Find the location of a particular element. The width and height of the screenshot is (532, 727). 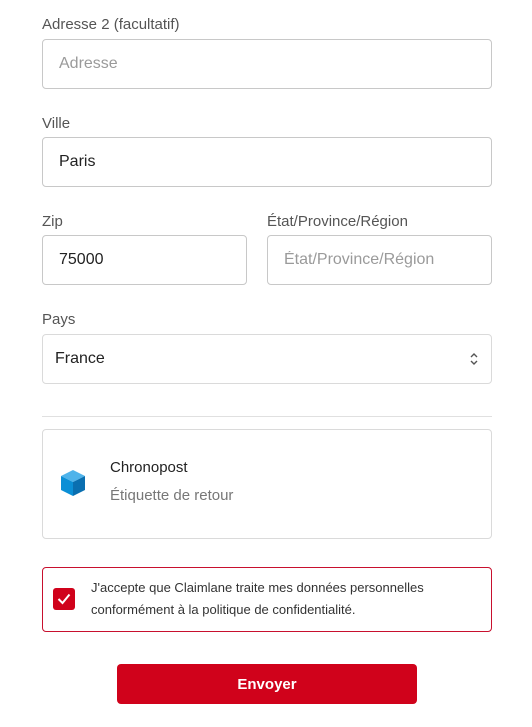

address2-input is located at coordinates (267, 64).